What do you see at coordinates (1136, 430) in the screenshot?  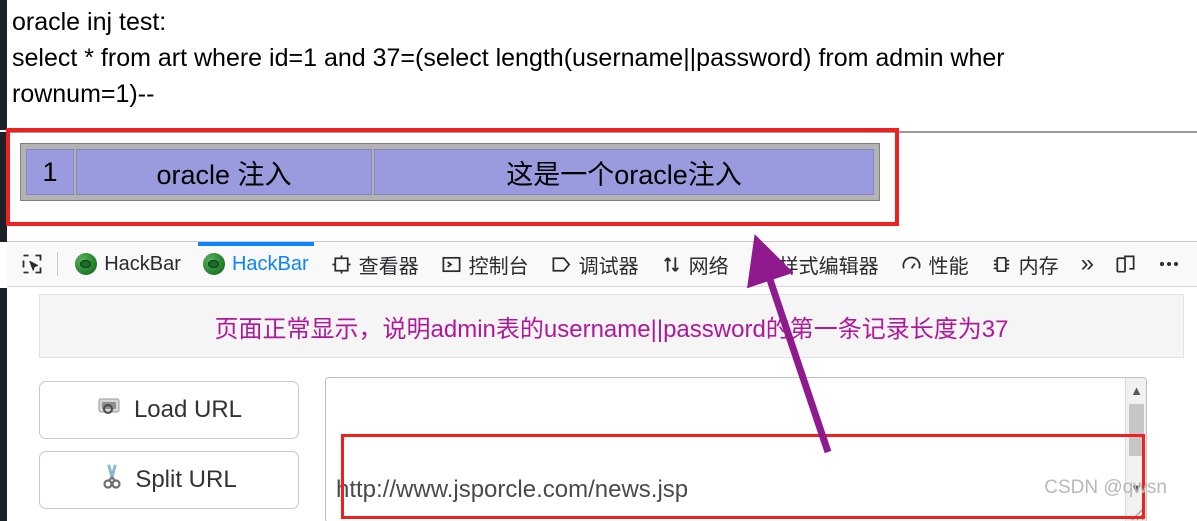 I see `scrollbar-thumb` at bounding box center [1136, 430].